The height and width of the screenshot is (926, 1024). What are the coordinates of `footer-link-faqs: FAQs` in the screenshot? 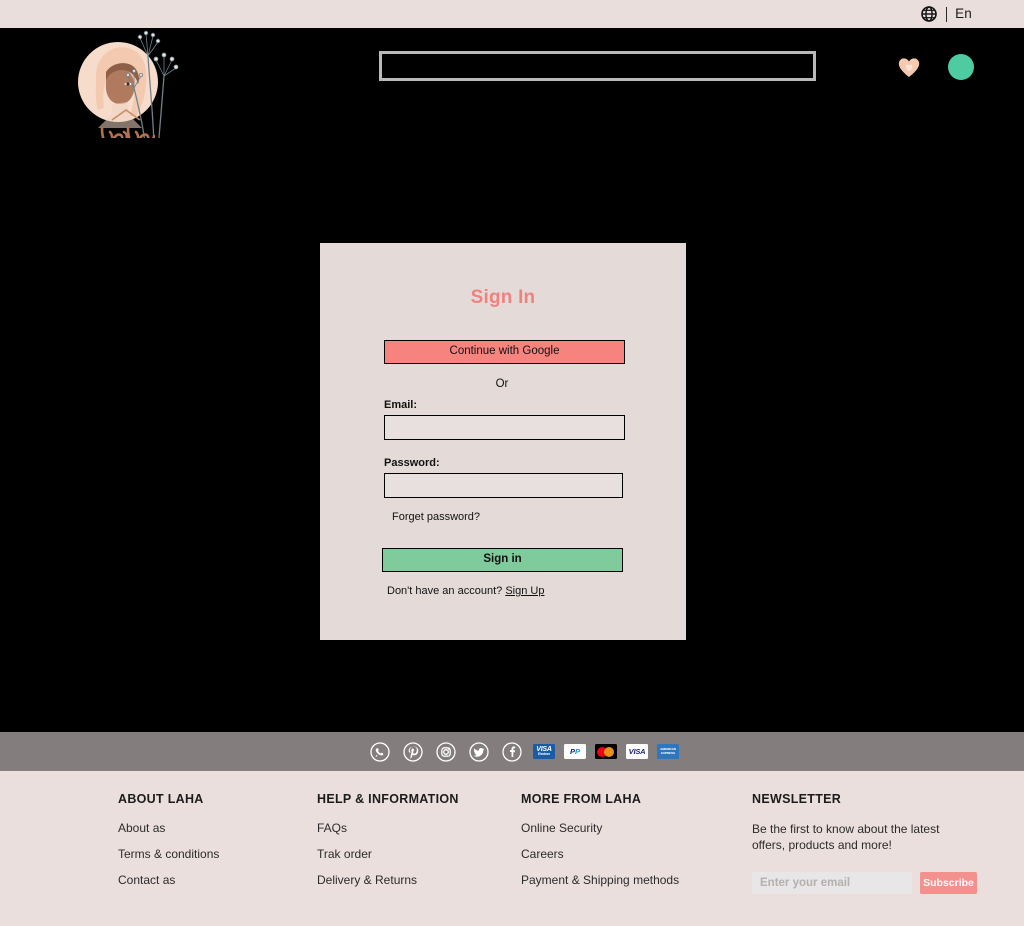 It's located at (414, 828).